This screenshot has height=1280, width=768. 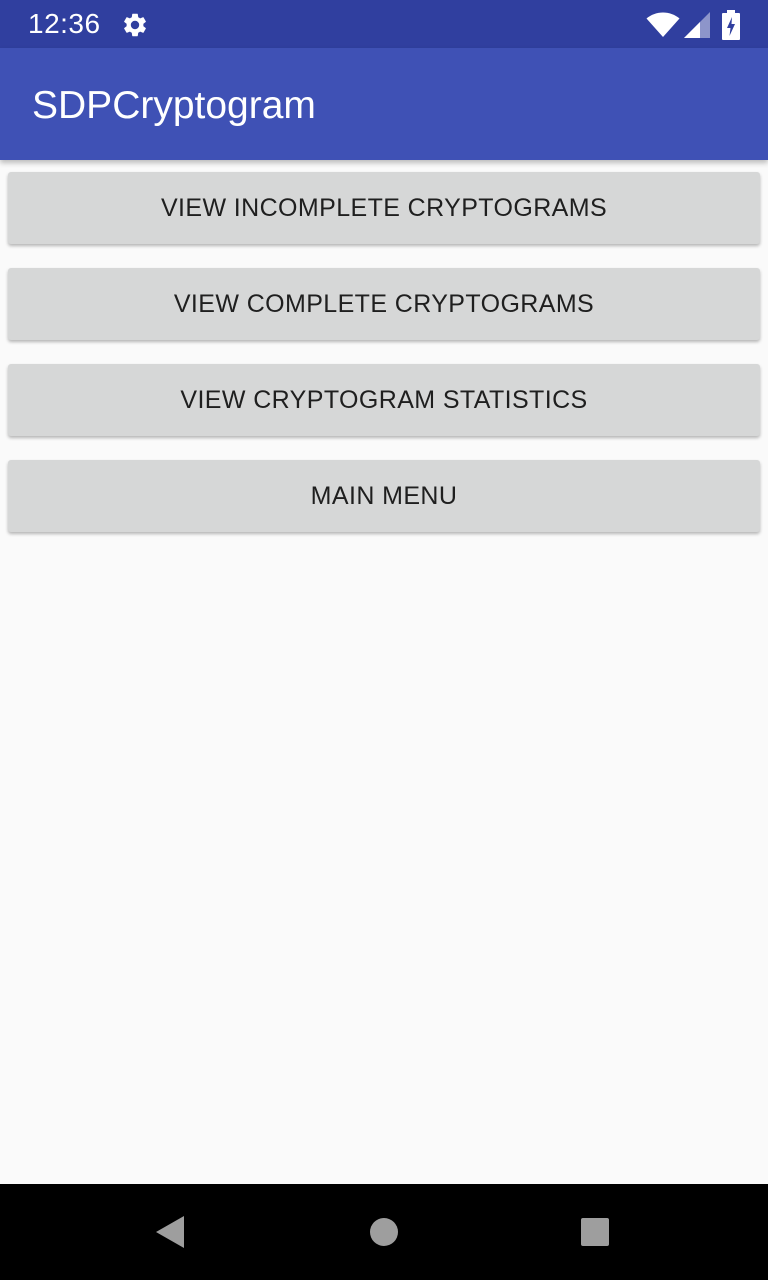 What do you see at coordinates (595, 1232) in the screenshot?
I see `recents-icon` at bounding box center [595, 1232].